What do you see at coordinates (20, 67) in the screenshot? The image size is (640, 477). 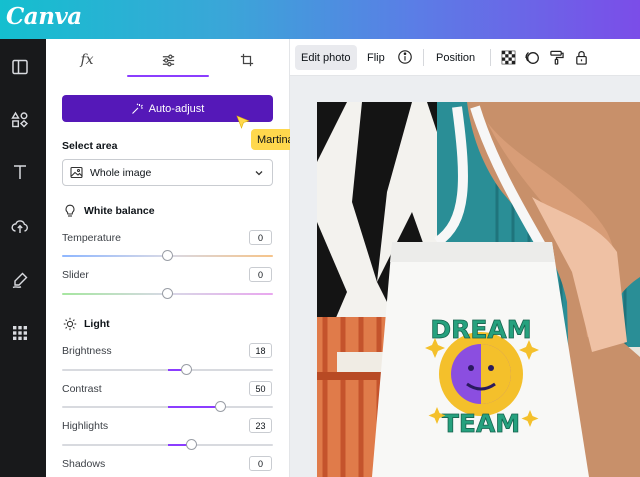 I see `layout-icon` at bounding box center [20, 67].